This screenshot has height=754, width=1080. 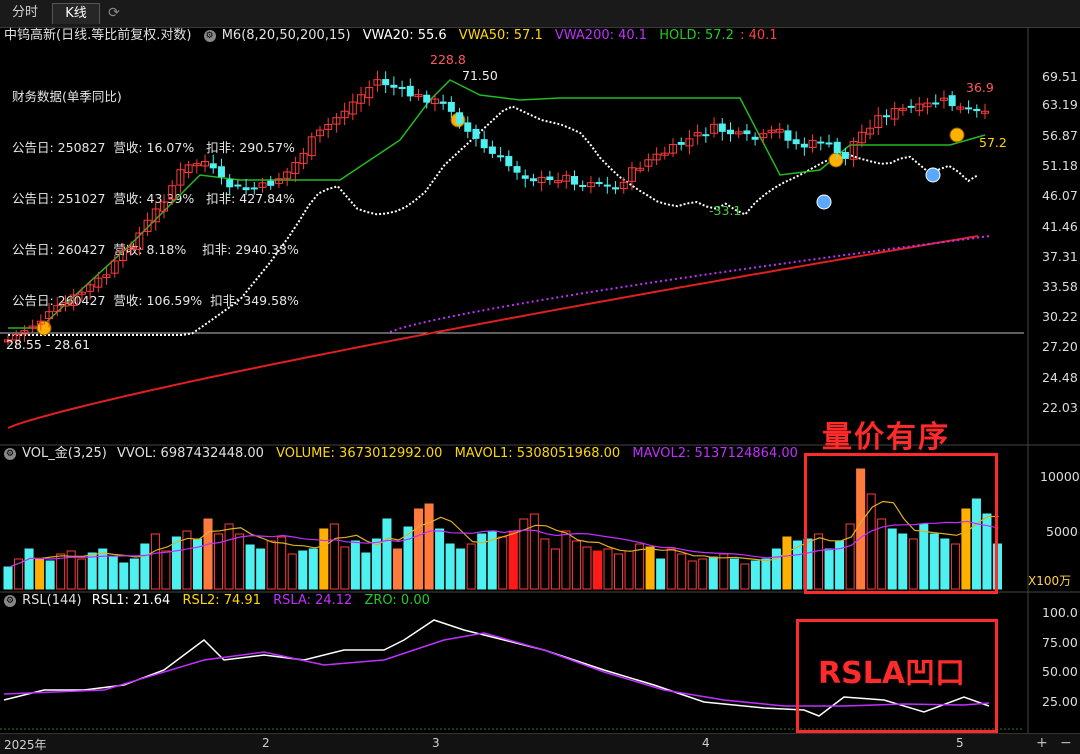 I want to click on indicator-params: M6(8,20,50,200,15), so click(x=286, y=35).